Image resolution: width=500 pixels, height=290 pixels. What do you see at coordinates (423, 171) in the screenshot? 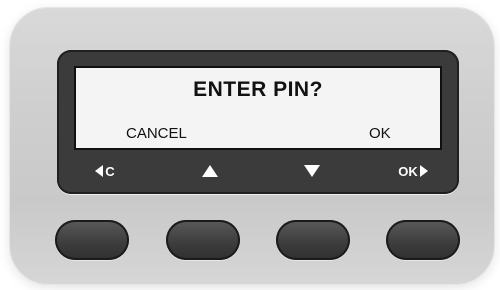
I see `arrow-right-icon` at bounding box center [423, 171].